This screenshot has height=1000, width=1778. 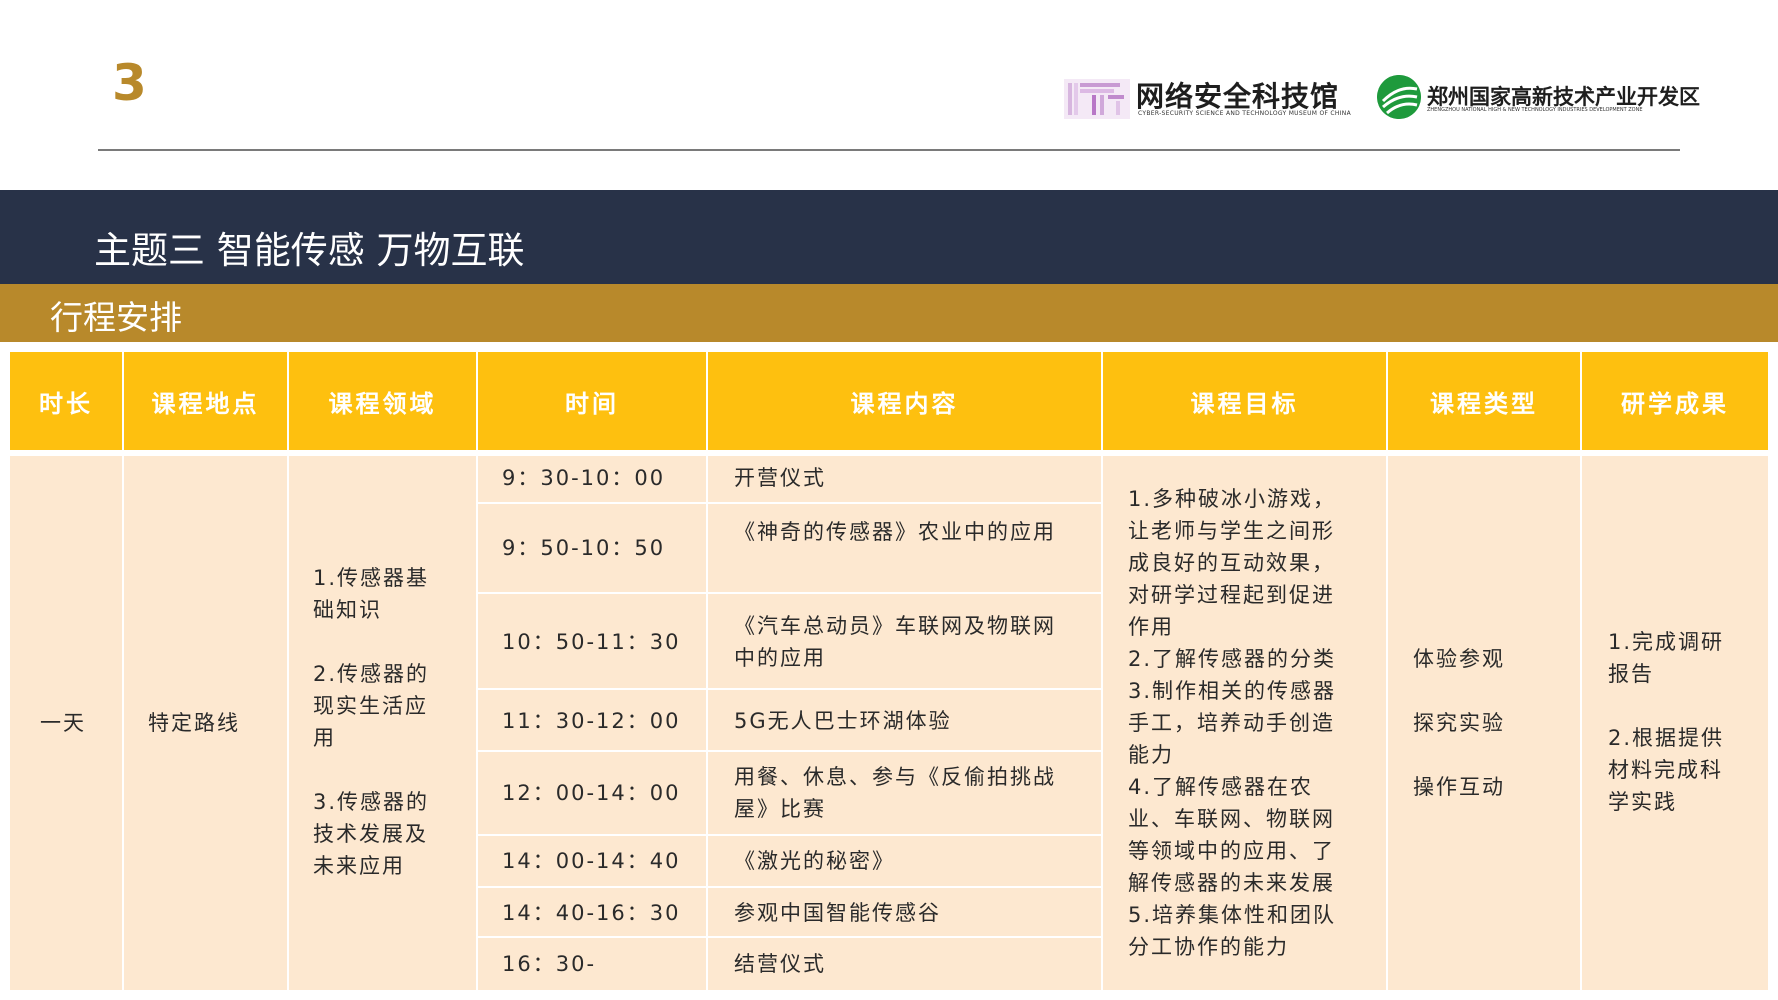 I want to click on outcome-list: 1.完成调研报告 2.根据提供材料完成科学实践, so click(x=1673, y=722).